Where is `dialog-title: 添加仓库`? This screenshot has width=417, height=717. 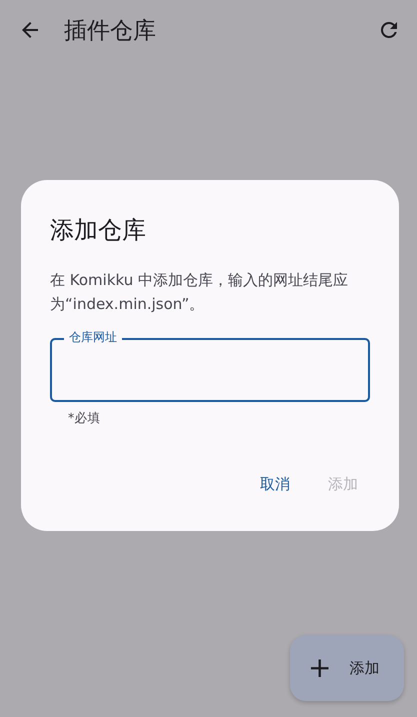
dialog-title: 添加仓库 is located at coordinates (98, 230).